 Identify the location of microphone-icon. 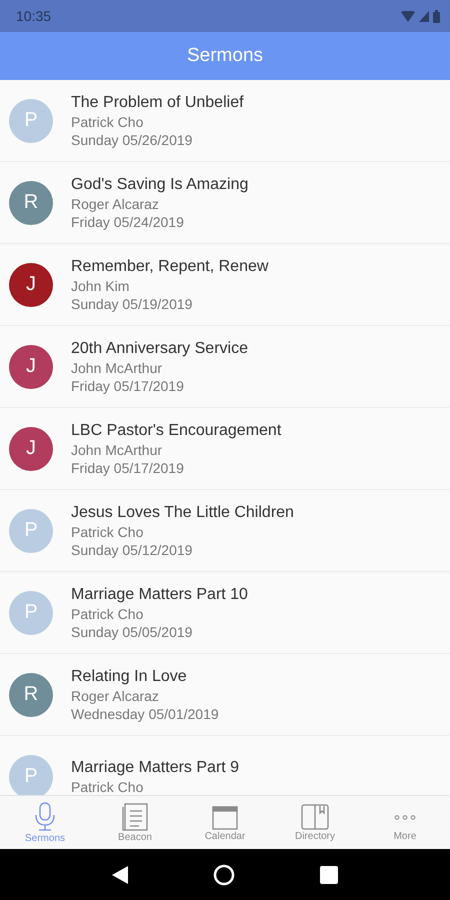
(45, 817).